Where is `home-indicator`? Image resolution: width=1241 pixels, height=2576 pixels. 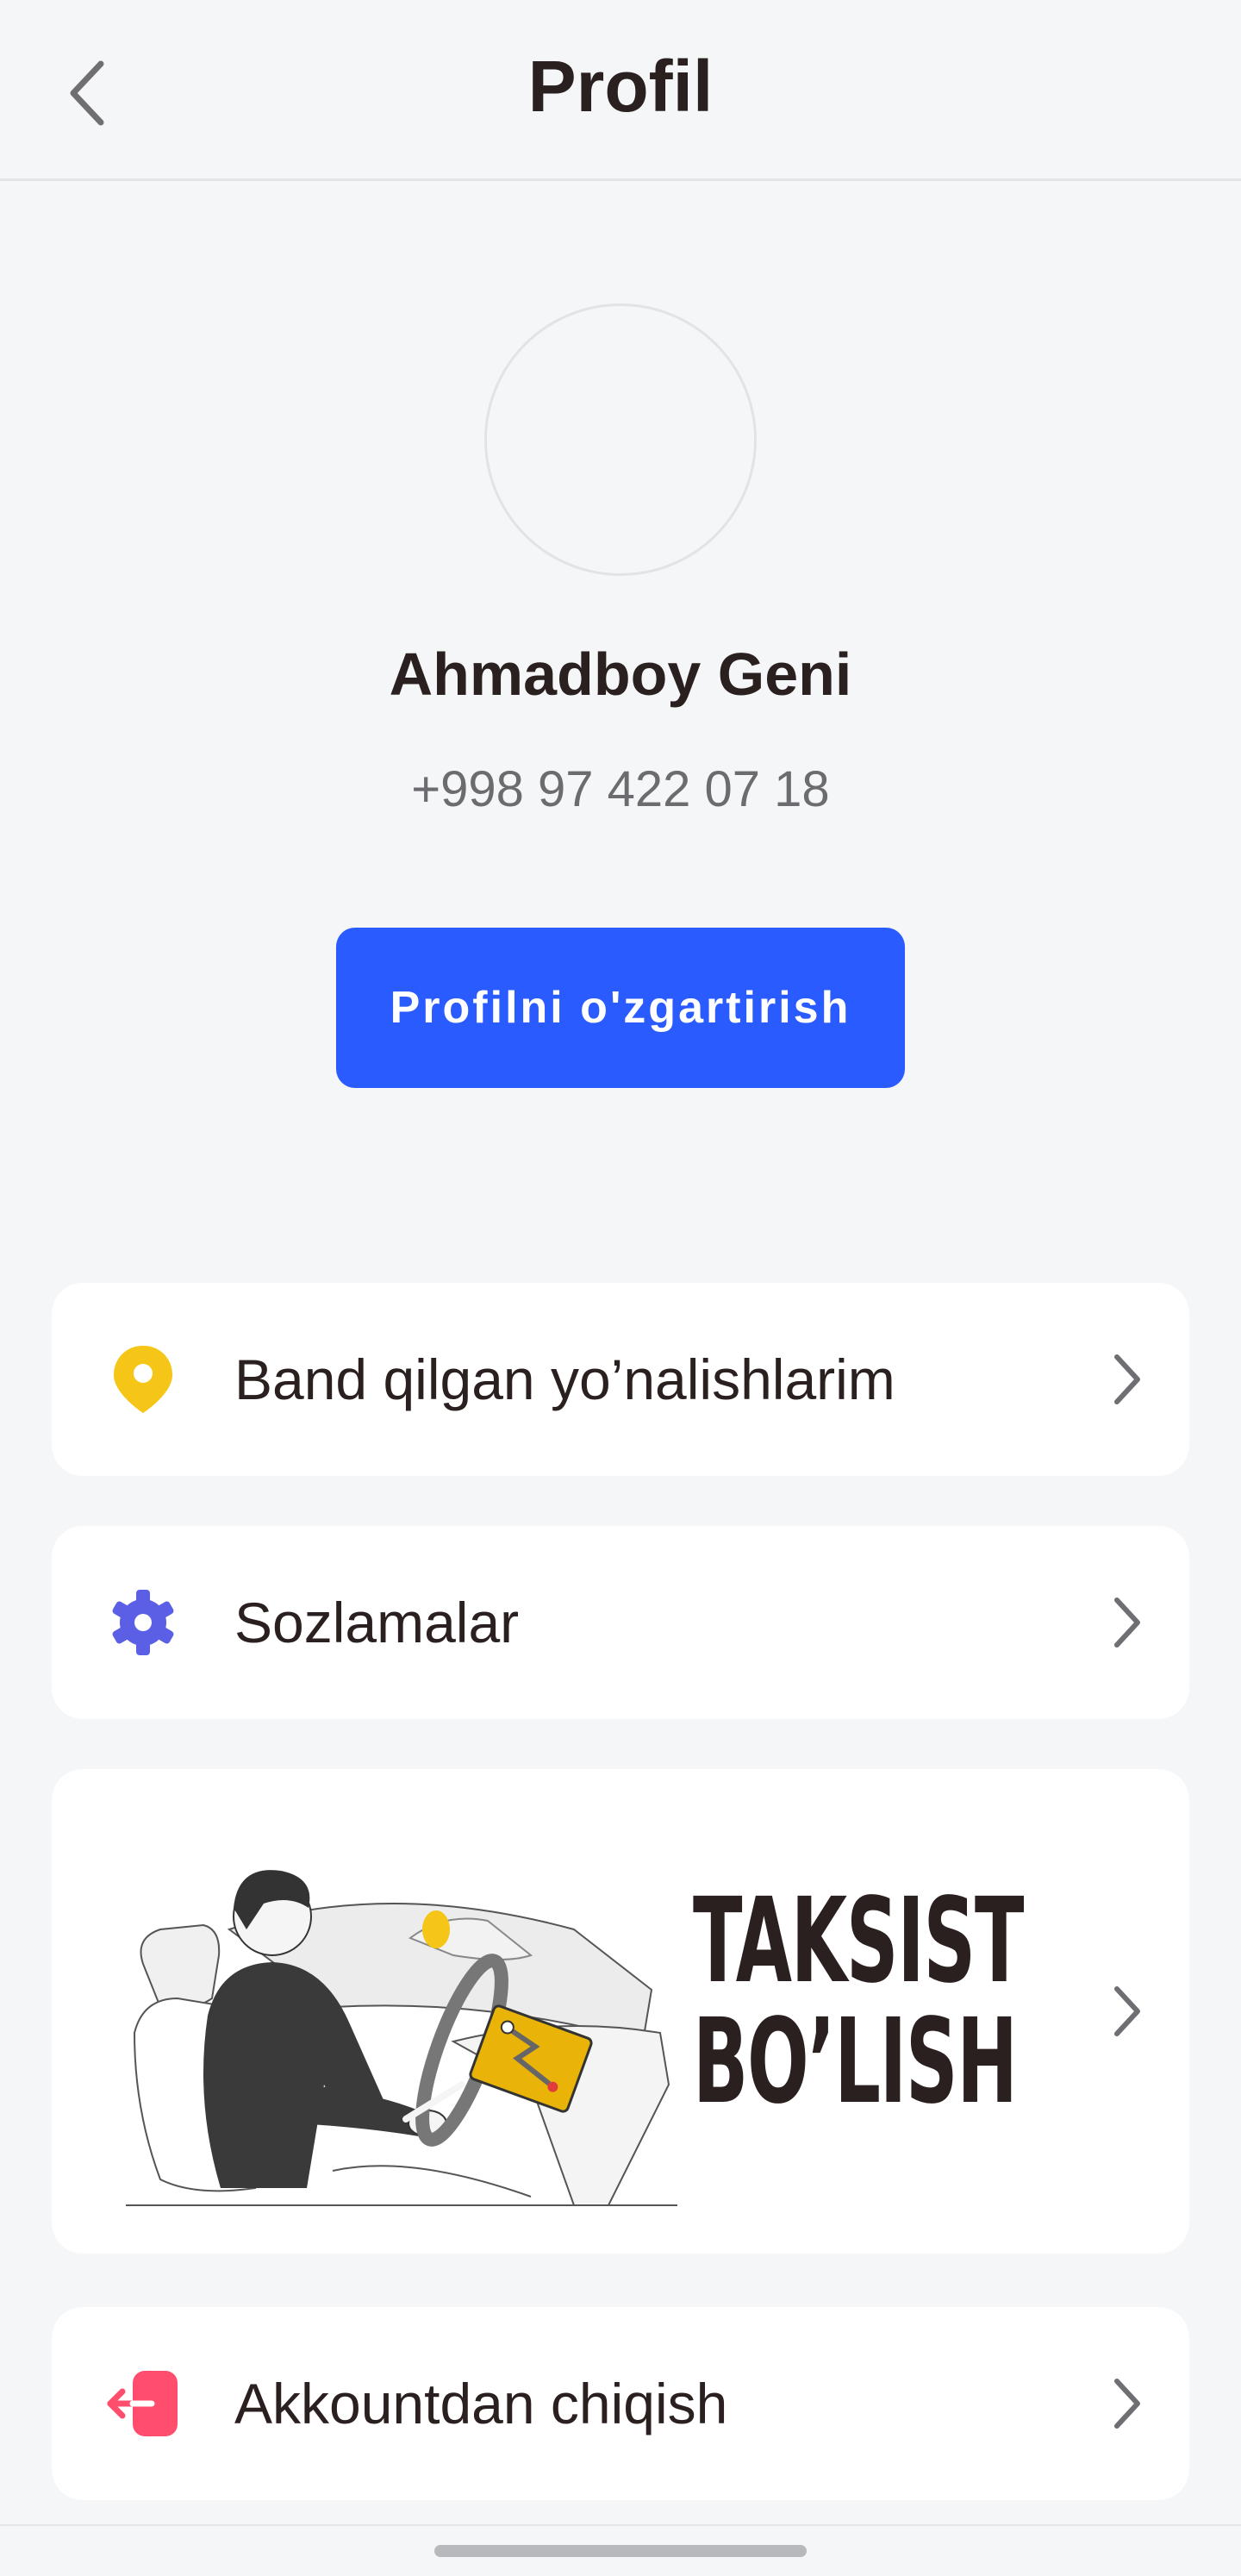
home-indicator is located at coordinates (620, 2551).